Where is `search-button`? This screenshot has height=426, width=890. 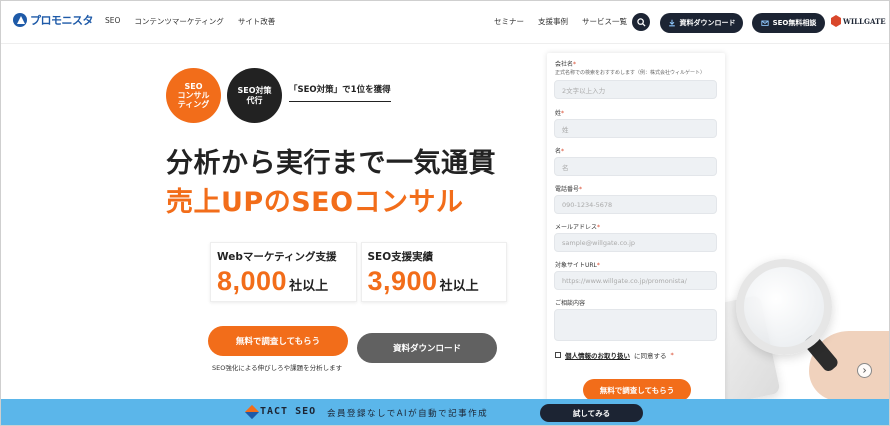 search-button is located at coordinates (641, 22).